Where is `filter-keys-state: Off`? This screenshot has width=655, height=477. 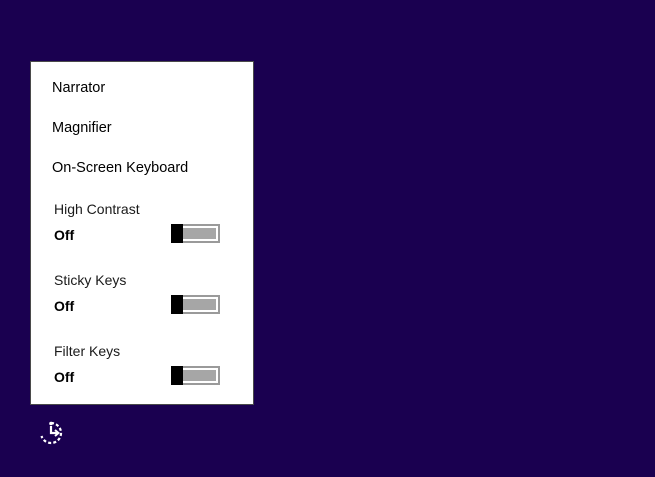
filter-keys-state: Off is located at coordinates (64, 377).